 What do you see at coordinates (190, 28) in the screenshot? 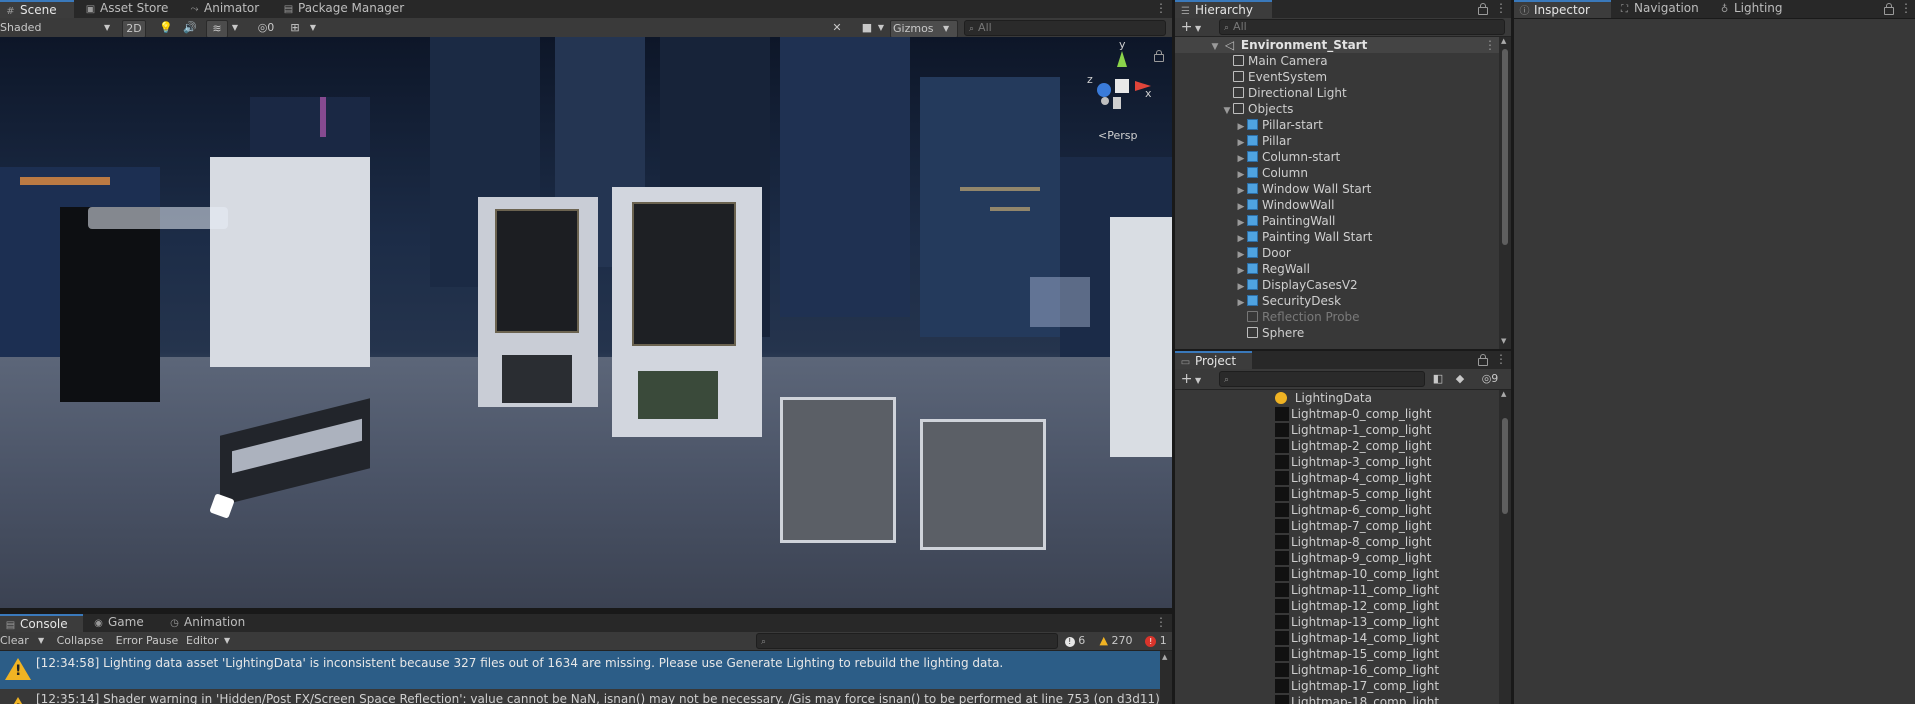
I see `audio-toggle-icon: 🔊` at bounding box center [190, 28].